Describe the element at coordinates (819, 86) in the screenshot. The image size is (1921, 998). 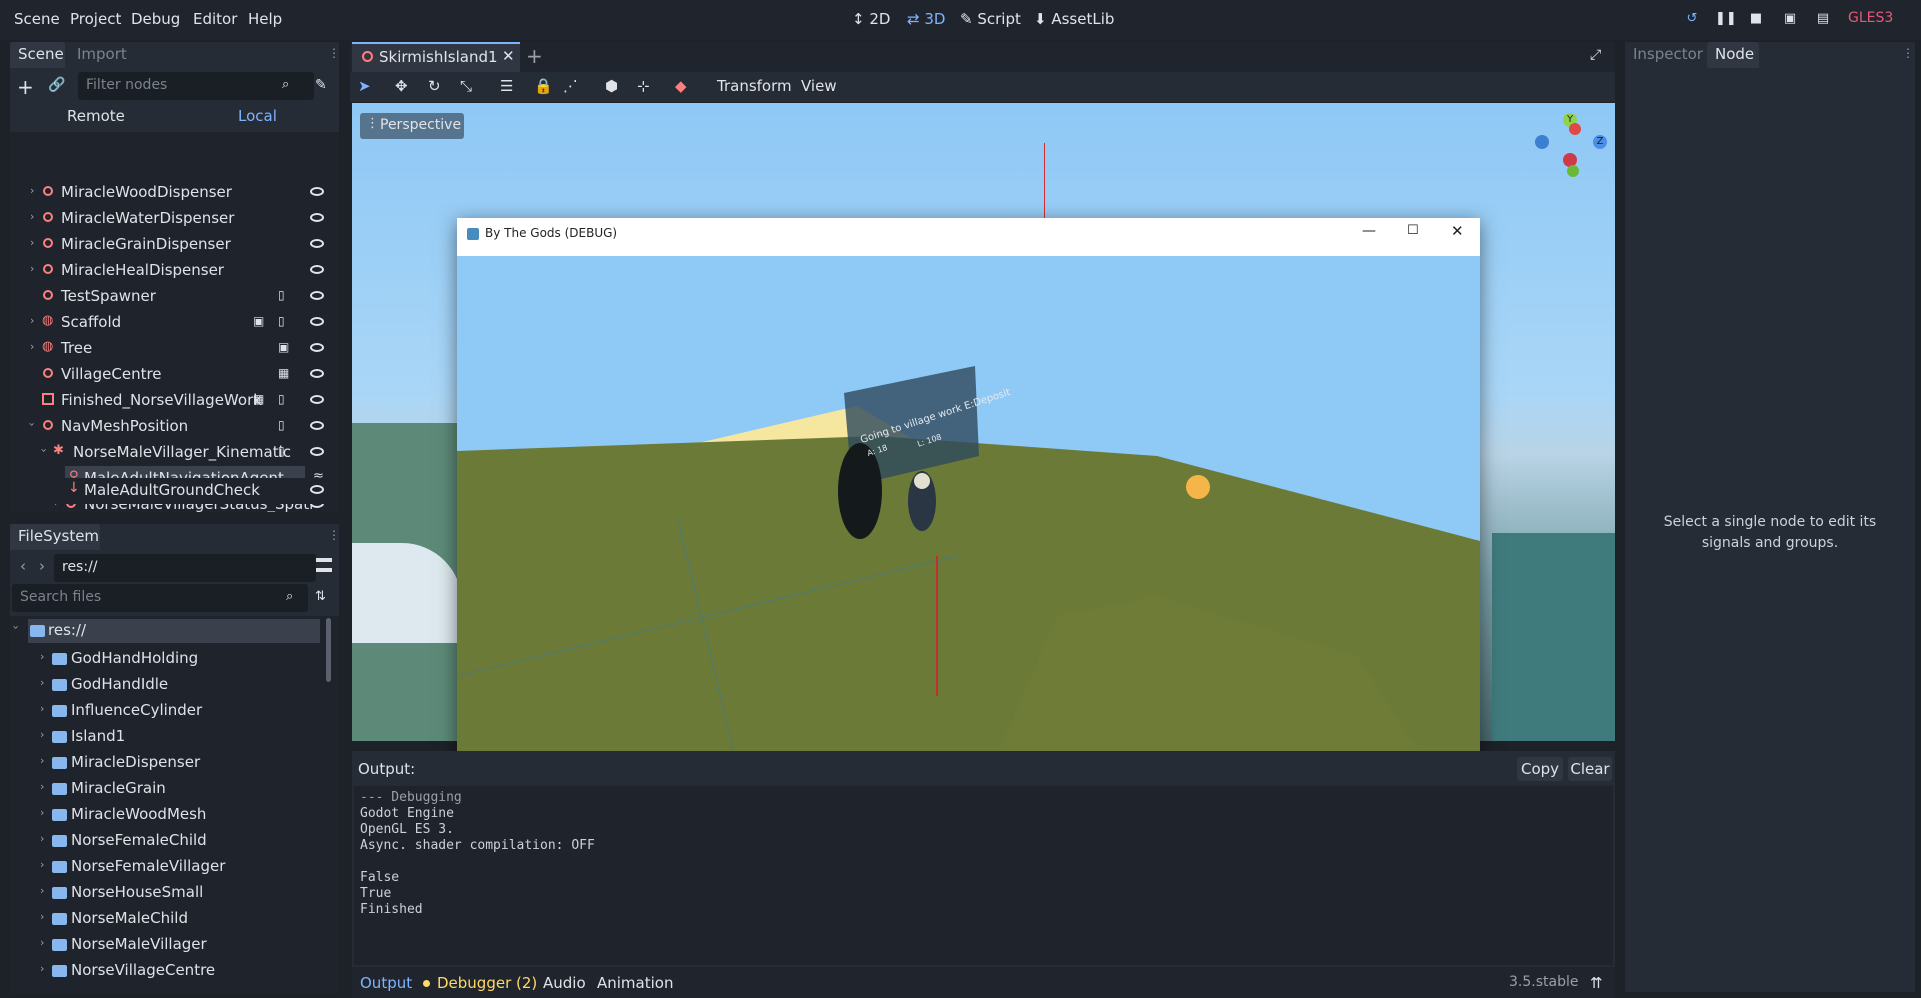
I see `menu-view: View` at that location.